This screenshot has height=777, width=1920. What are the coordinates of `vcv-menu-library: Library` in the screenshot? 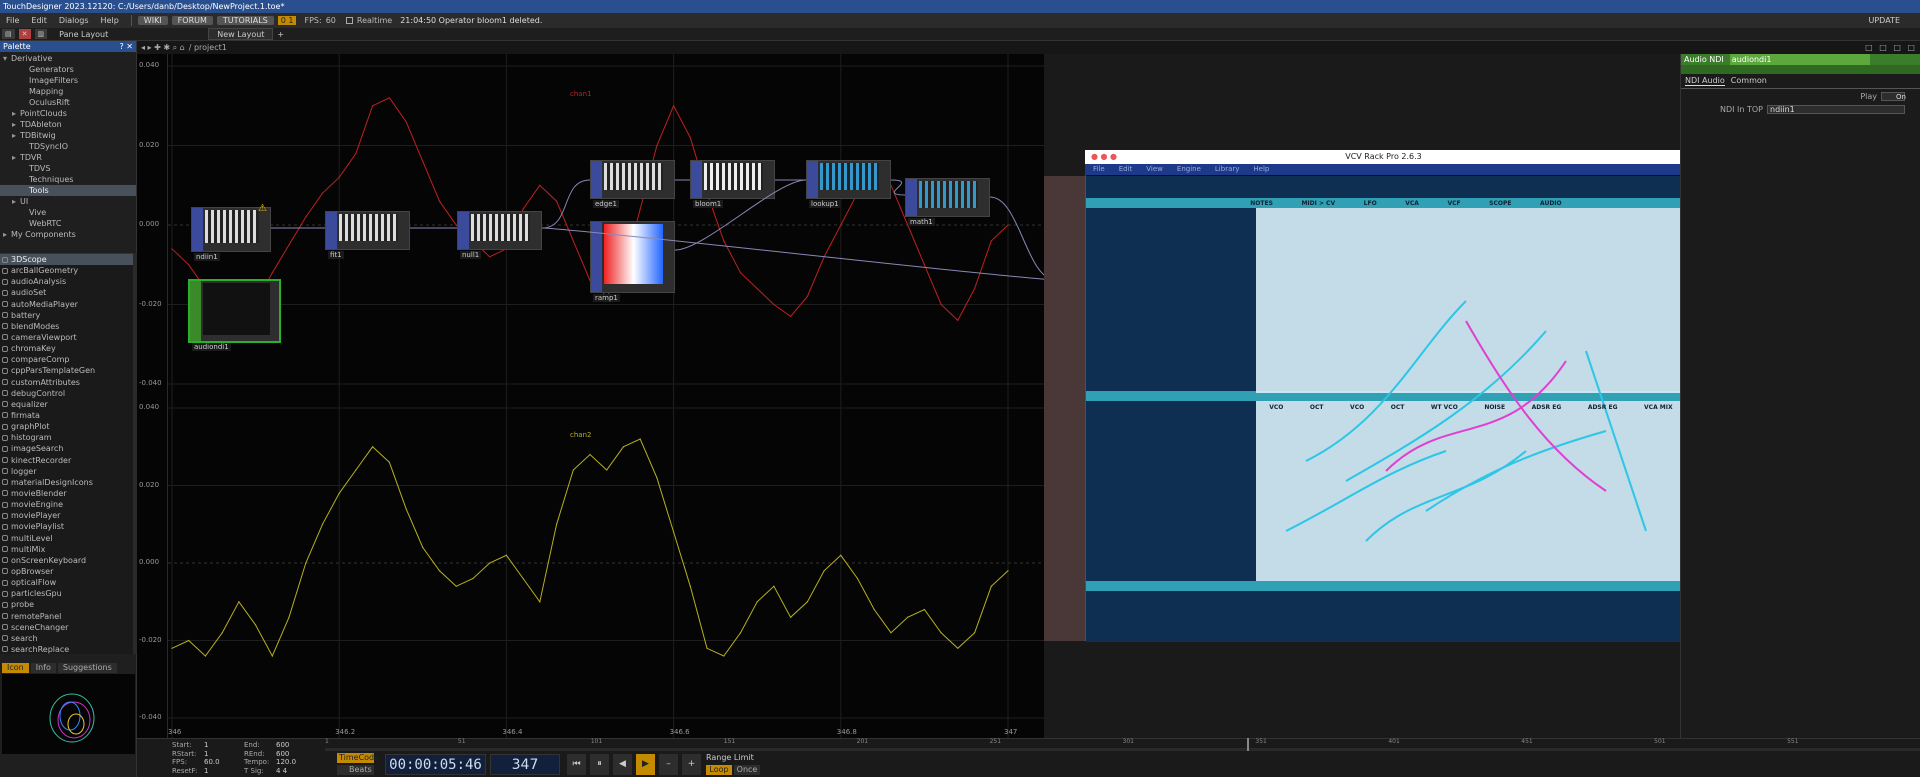 It's located at (1227, 169).